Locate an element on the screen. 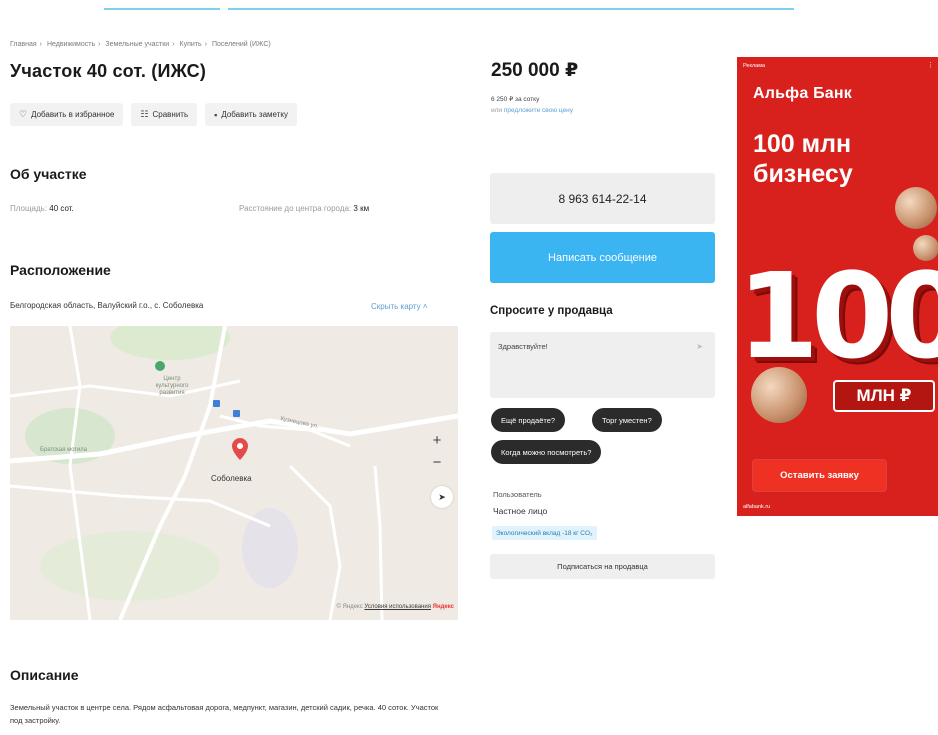  ad-big-number: 100 is located at coordinates (837, 316).